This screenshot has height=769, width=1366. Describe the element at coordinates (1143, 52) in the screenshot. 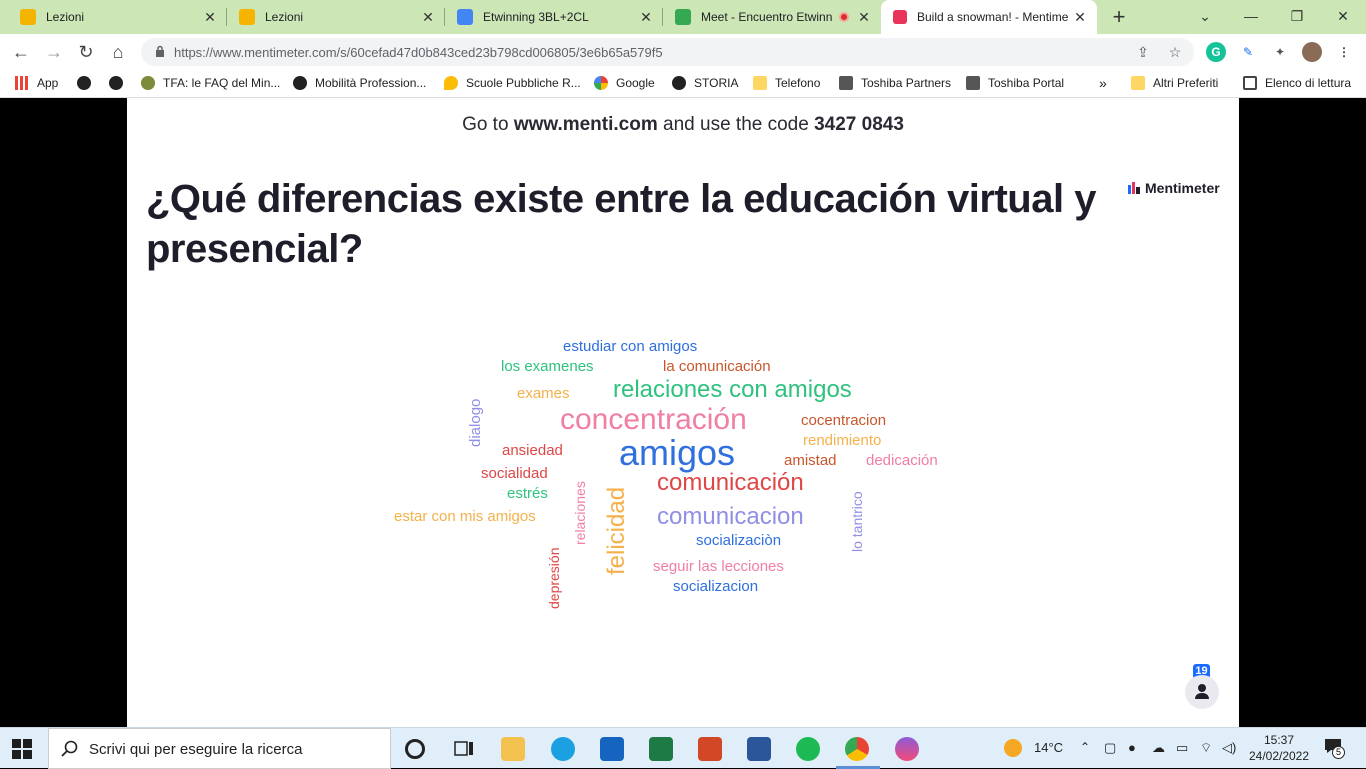

I see `share-icon: ⇪` at that location.